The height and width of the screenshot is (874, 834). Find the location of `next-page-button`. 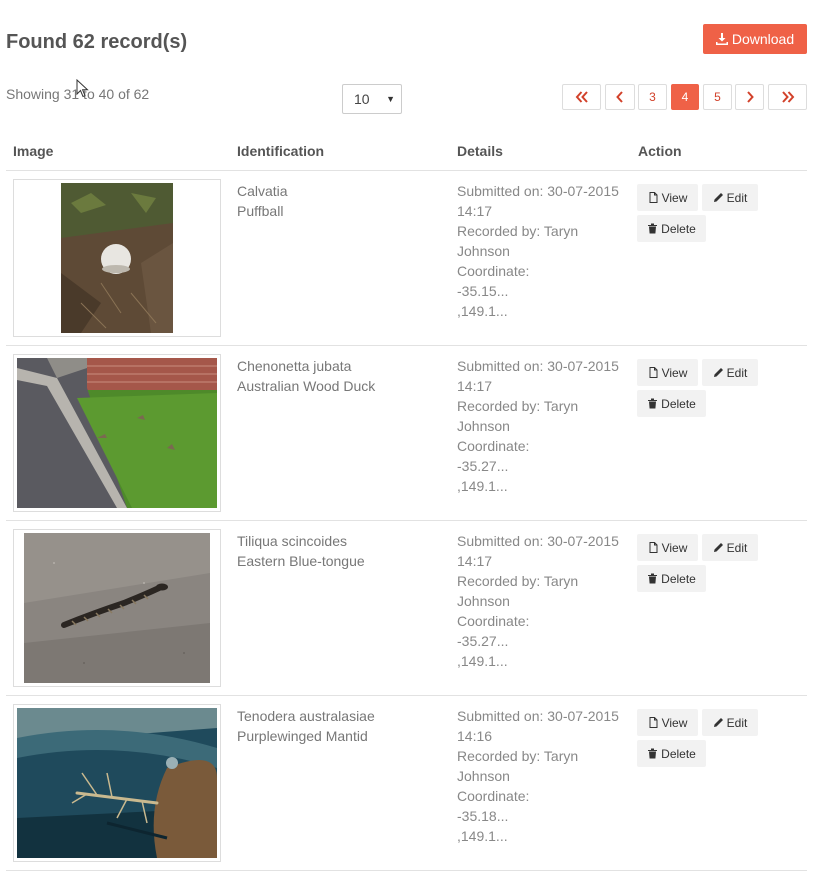

next-page-button is located at coordinates (749, 97).